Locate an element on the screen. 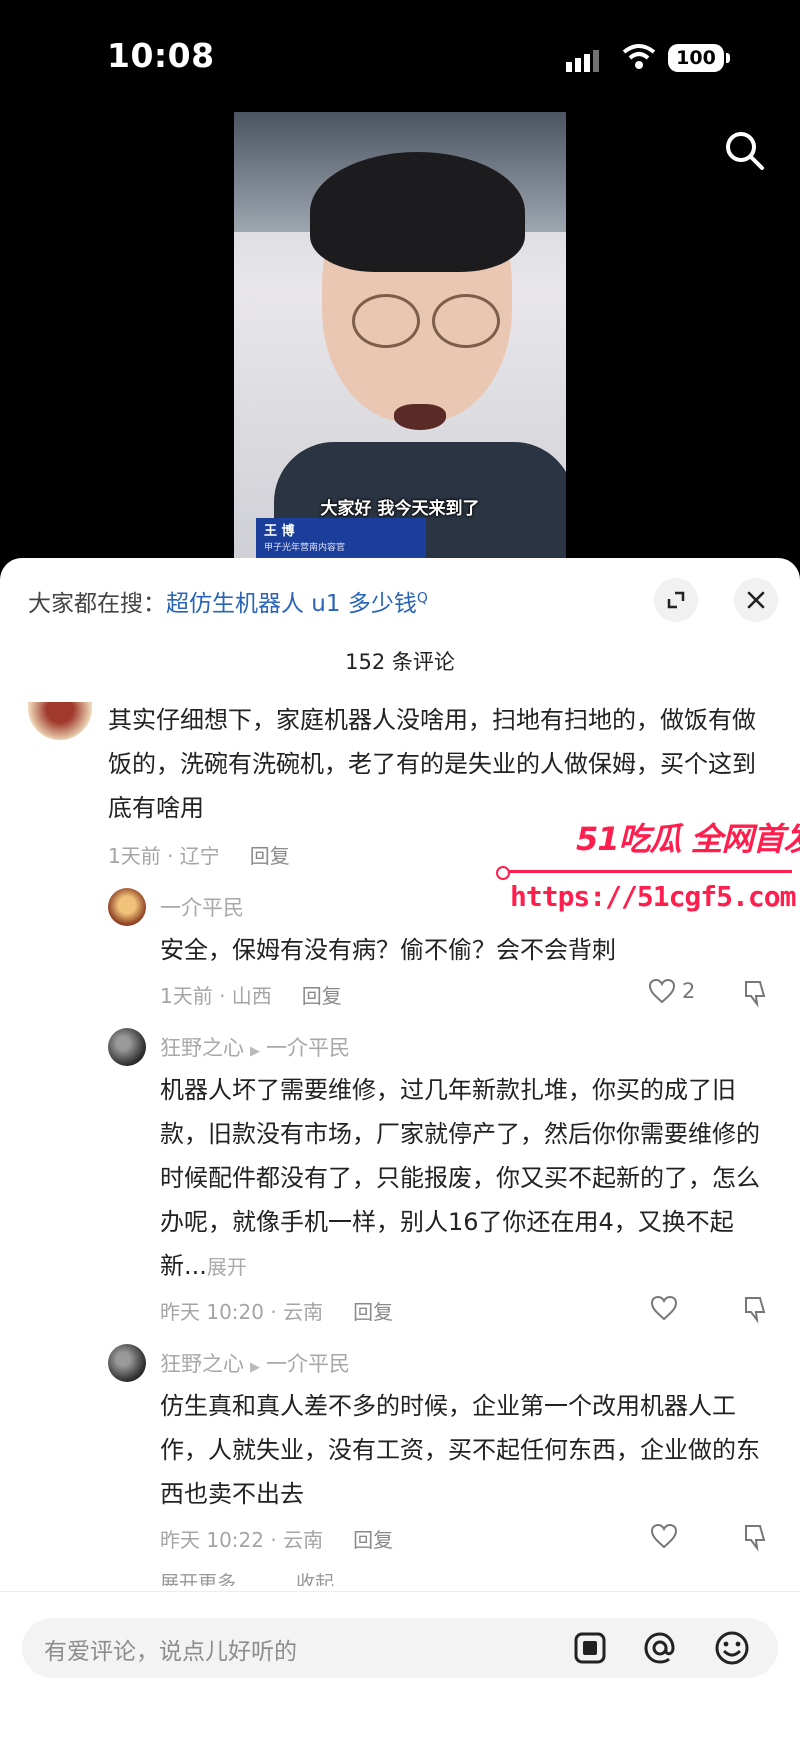  comment-input-placeholder: 有爱评论，说点儿好听的 is located at coordinates (170, 1652).